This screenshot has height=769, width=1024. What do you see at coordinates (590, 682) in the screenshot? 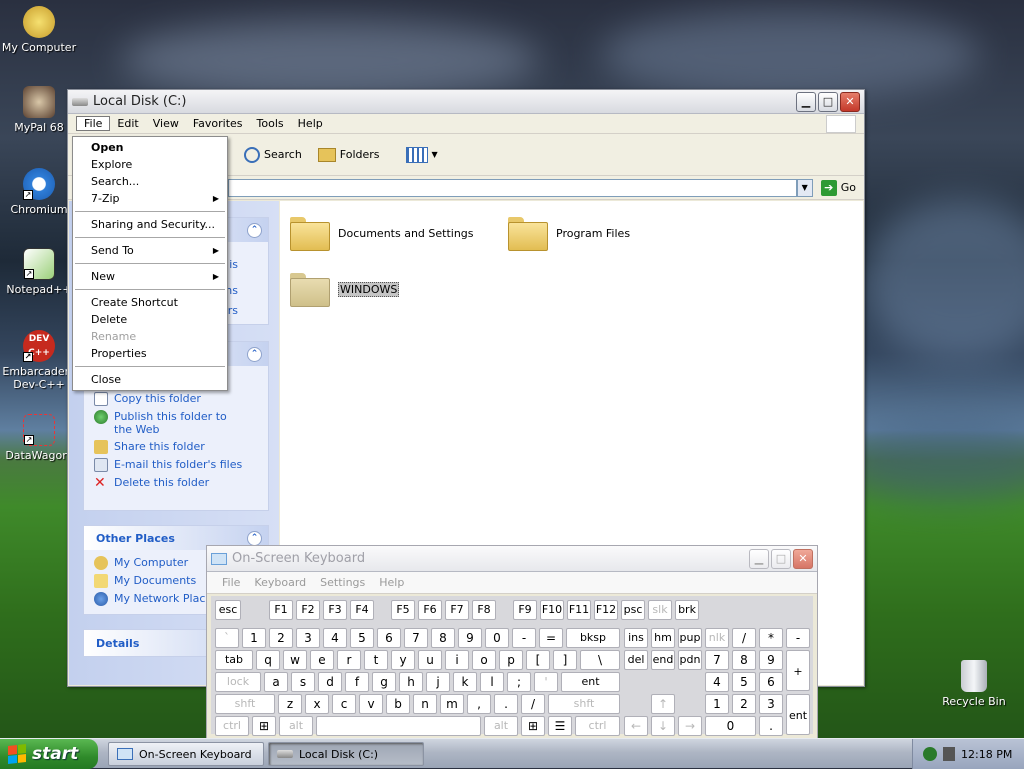
I see `key-ent: ent` at bounding box center [590, 682].